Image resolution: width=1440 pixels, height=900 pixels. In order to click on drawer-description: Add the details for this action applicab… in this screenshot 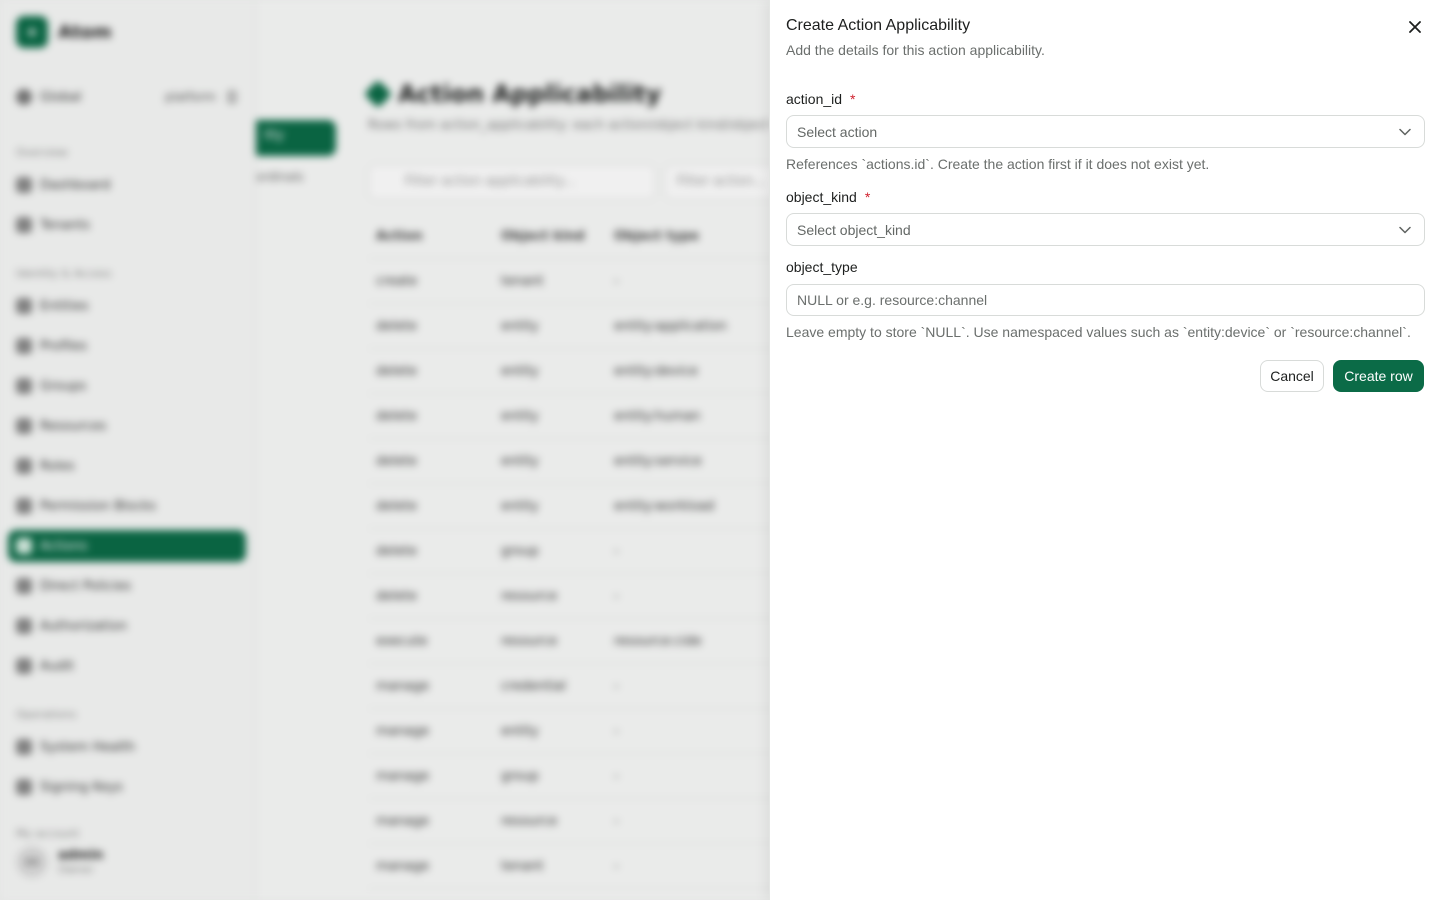, I will do `click(915, 50)`.